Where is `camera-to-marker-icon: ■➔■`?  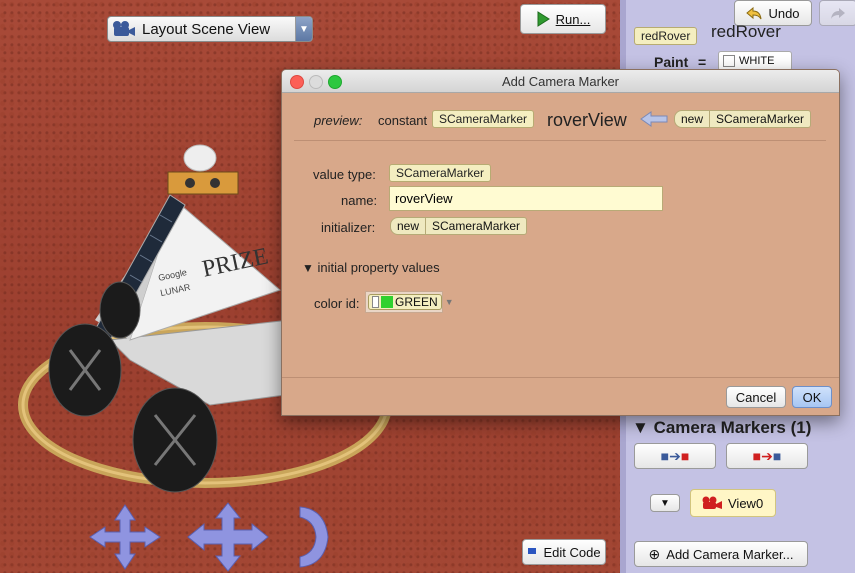
camera-to-marker-icon: ■➔■ is located at coordinates (675, 455).